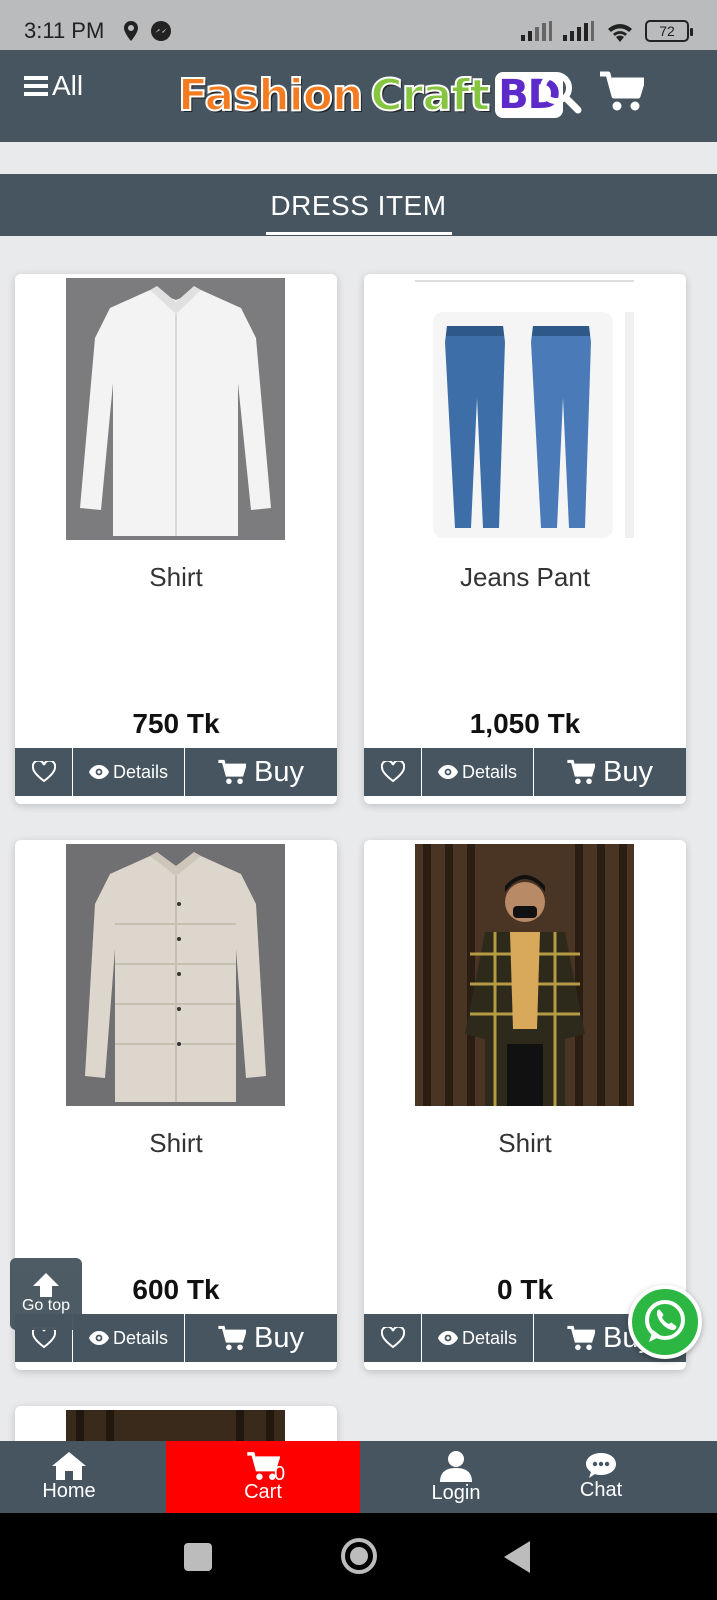 This screenshot has height=1600, width=717. I want to click on status-notification-icons, so click(148, 31).